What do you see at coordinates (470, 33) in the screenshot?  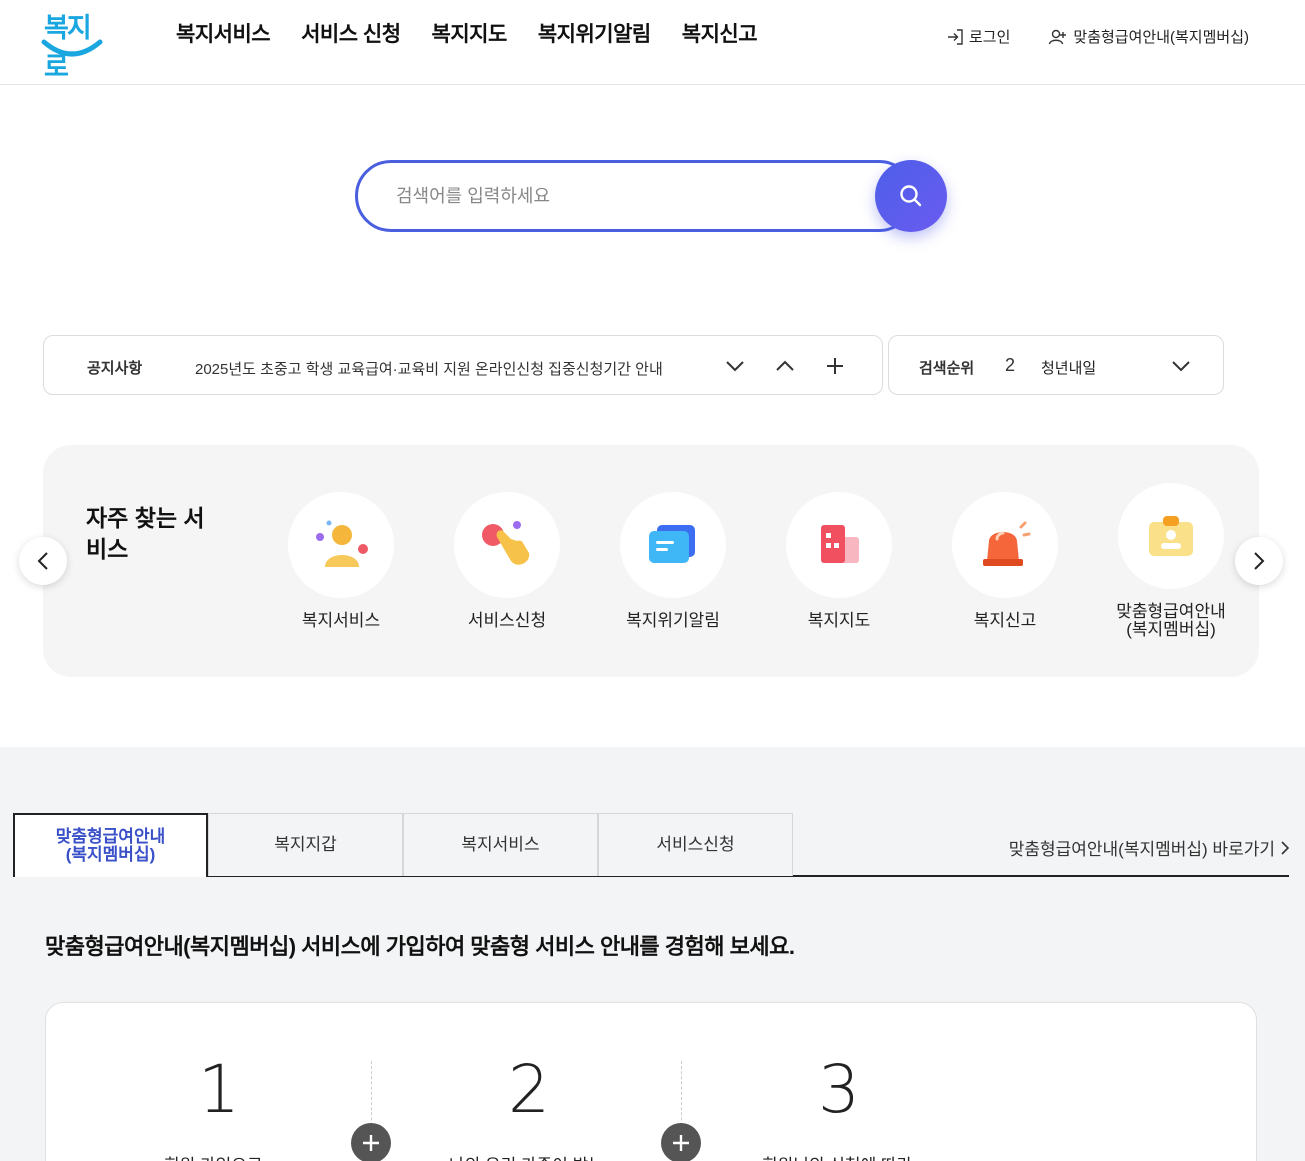 I see `nav-welfare-map: 복지지도` at bounding box center [470, 33].